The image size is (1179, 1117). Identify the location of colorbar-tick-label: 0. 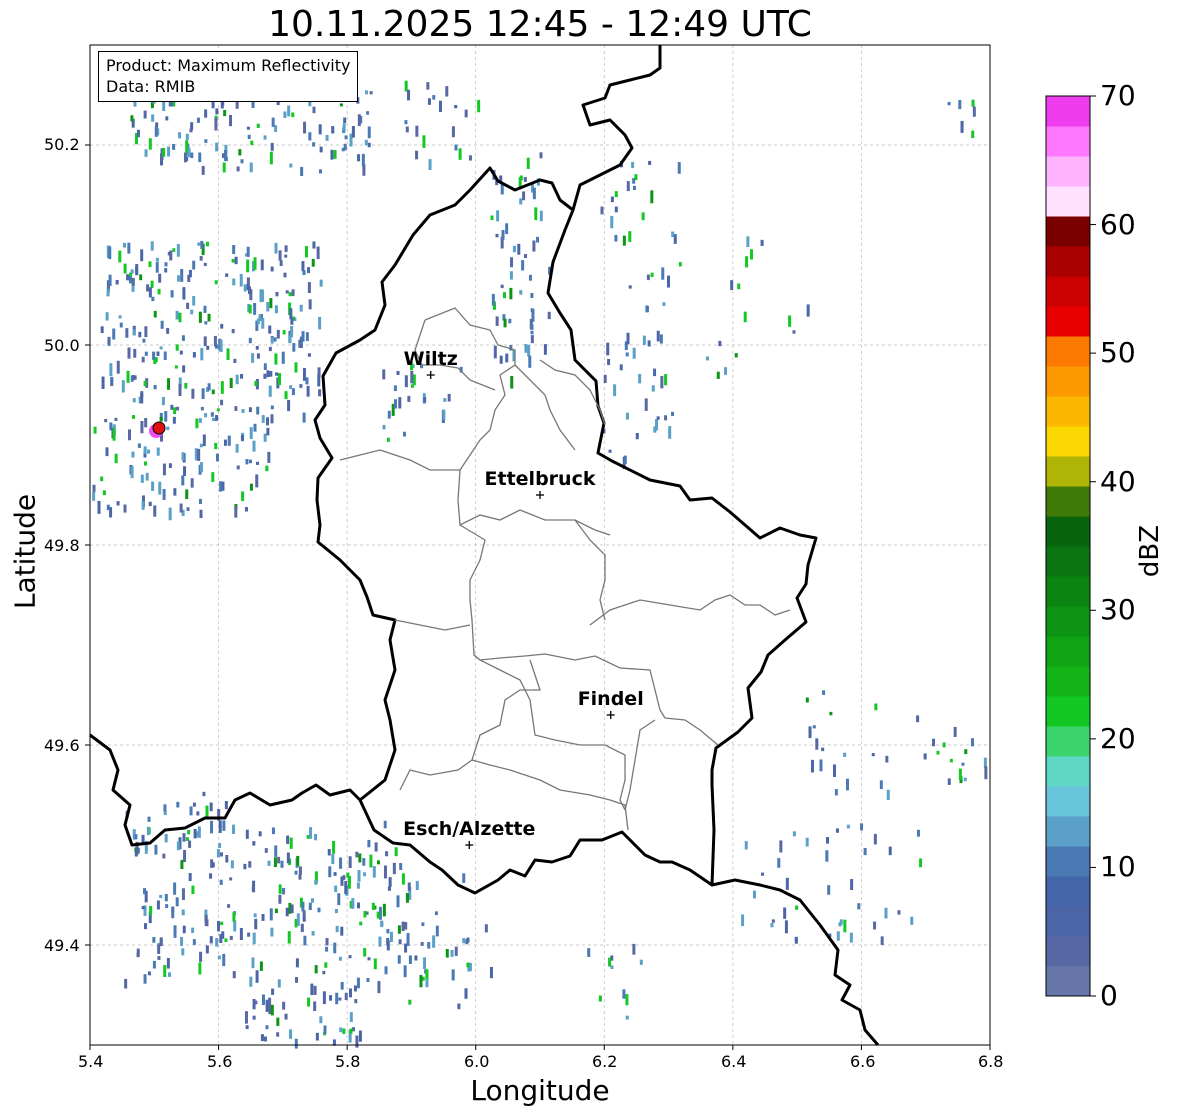
(1109, 995).